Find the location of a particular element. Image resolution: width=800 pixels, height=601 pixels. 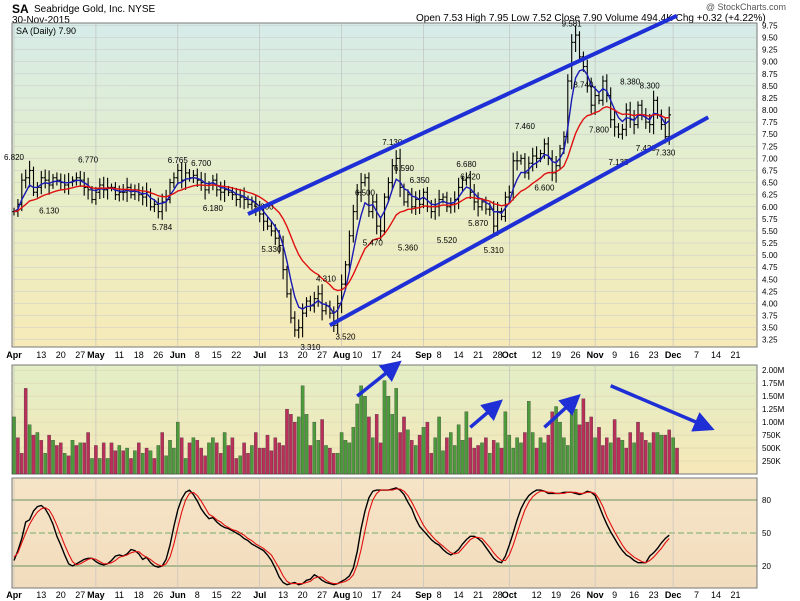

price-data-label: 6.500 is located at coordinates (365, 193).